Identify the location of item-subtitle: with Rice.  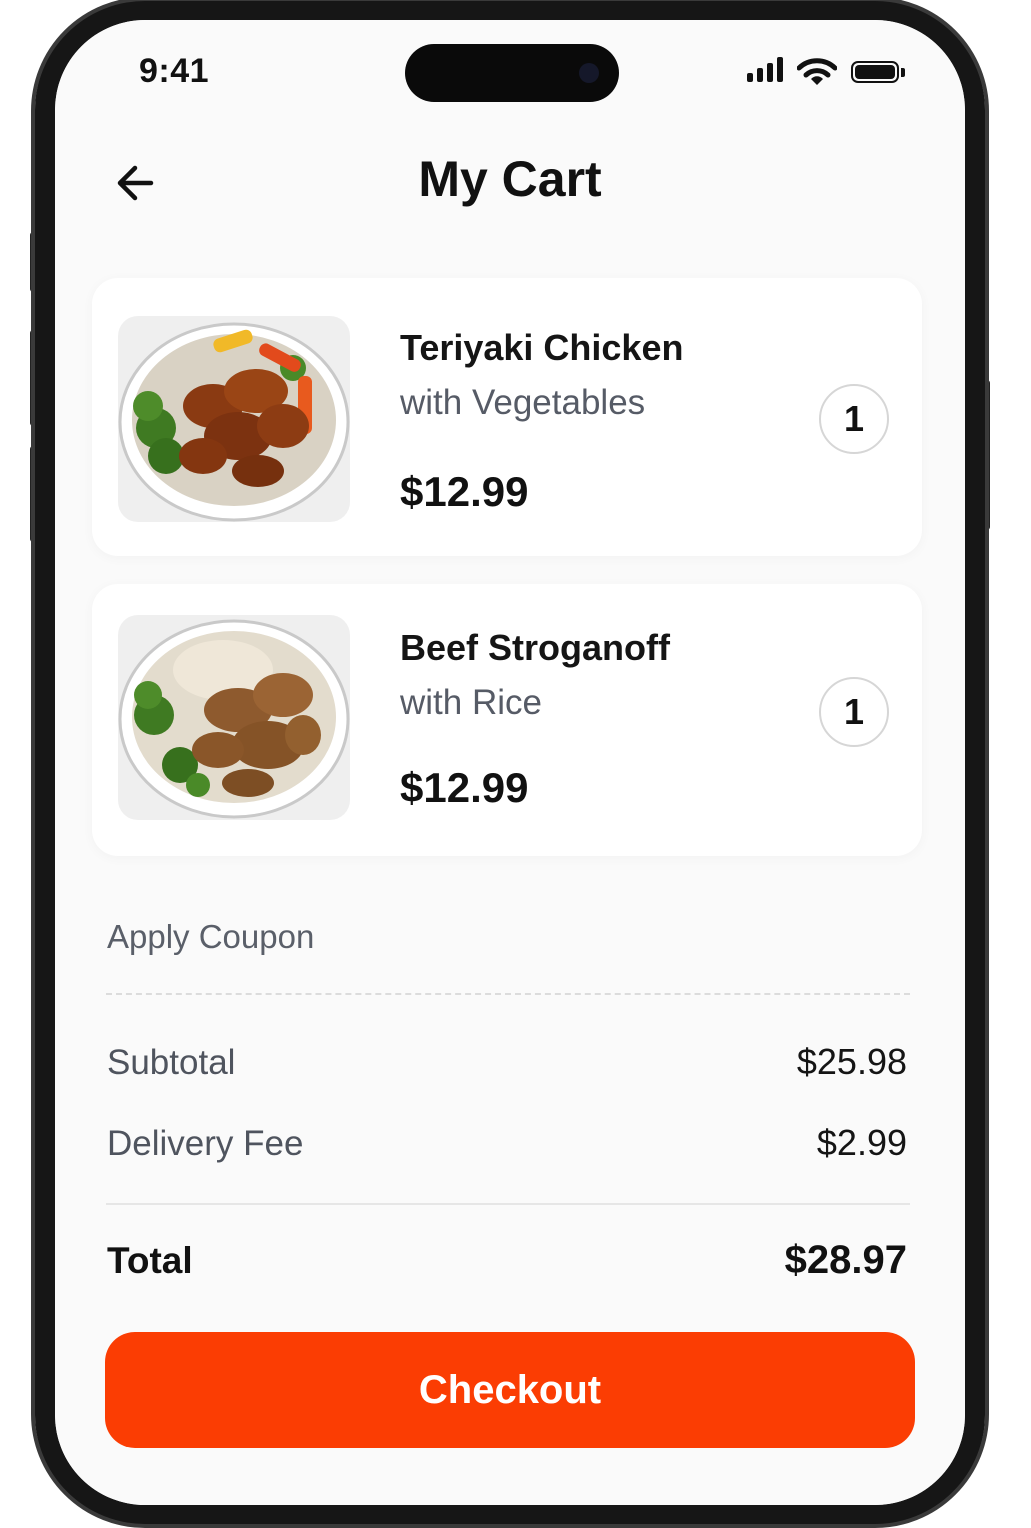
(471, 702).